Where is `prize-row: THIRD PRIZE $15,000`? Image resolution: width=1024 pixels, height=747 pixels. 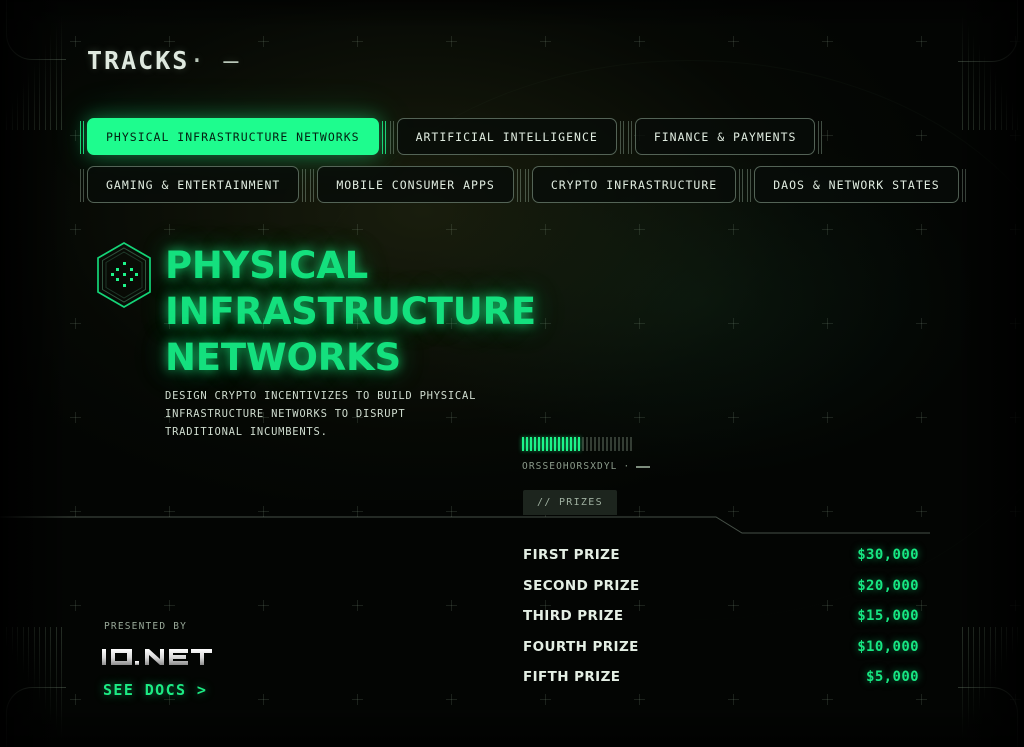 prize-row: THIRD PRIZE $15,000 is located at coordinates (721, 623).